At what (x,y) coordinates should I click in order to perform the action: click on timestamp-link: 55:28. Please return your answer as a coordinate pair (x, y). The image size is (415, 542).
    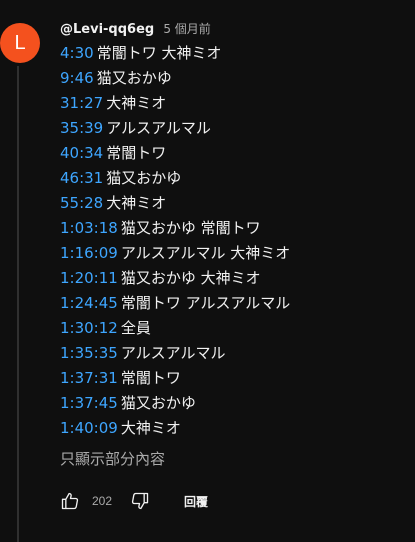
    Looking at the image, I should click on (81, 203).